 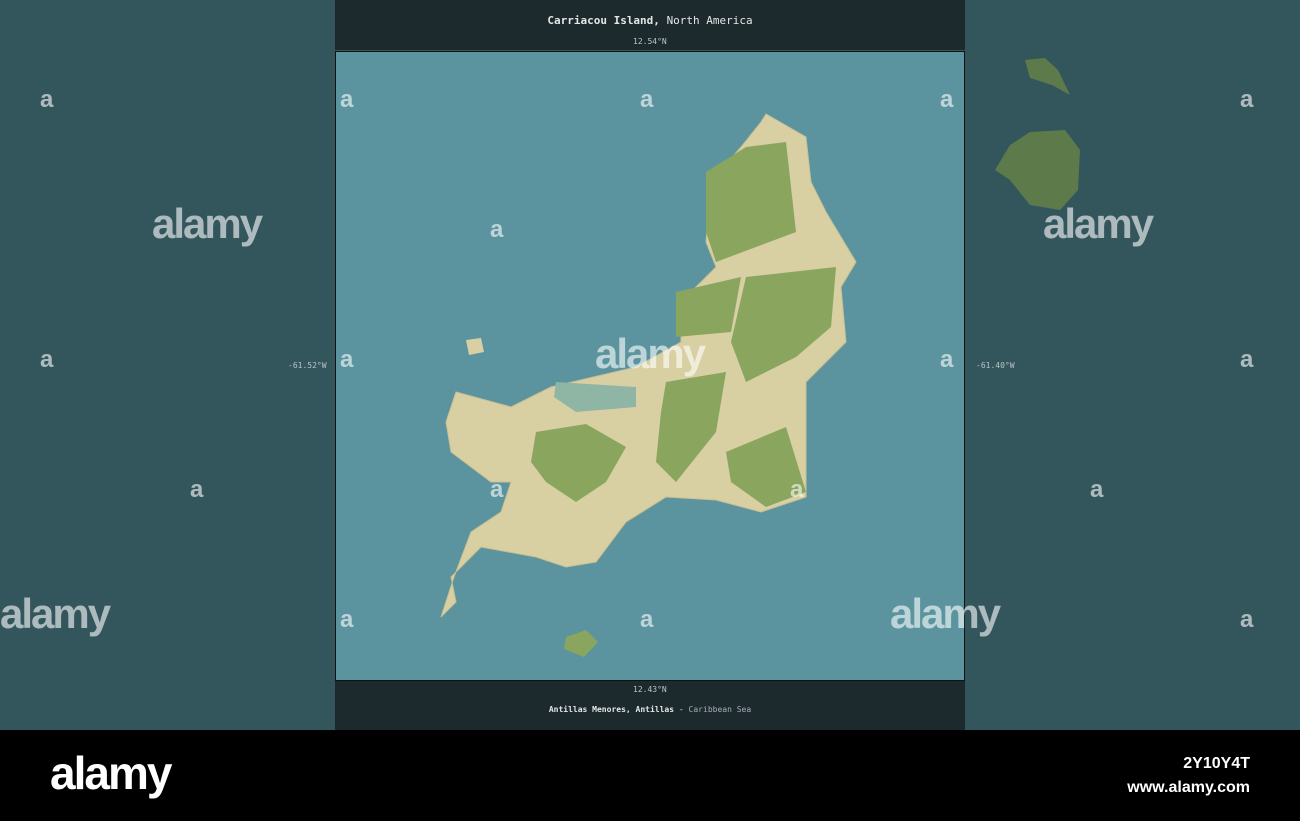 What do you see at coordinates (111, 773) in the screenshot?
I see `alamy-logo: alamy` at bounding box center [111, 773].